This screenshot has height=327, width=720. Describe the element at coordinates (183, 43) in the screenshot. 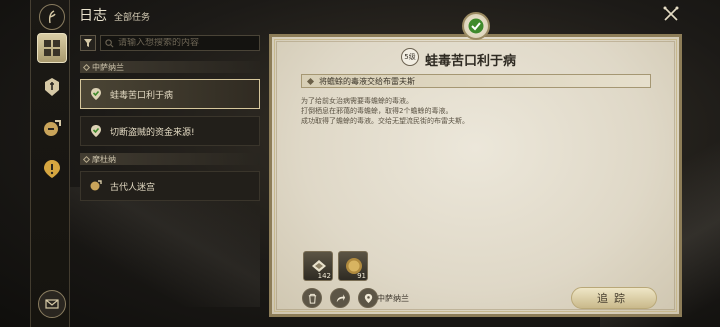

I see `search-input` at that location.